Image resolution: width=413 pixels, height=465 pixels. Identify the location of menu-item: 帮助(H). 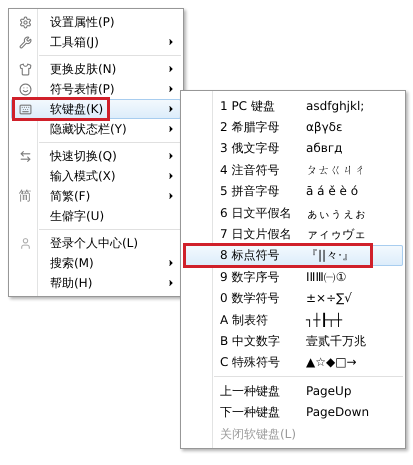
(96, 283).